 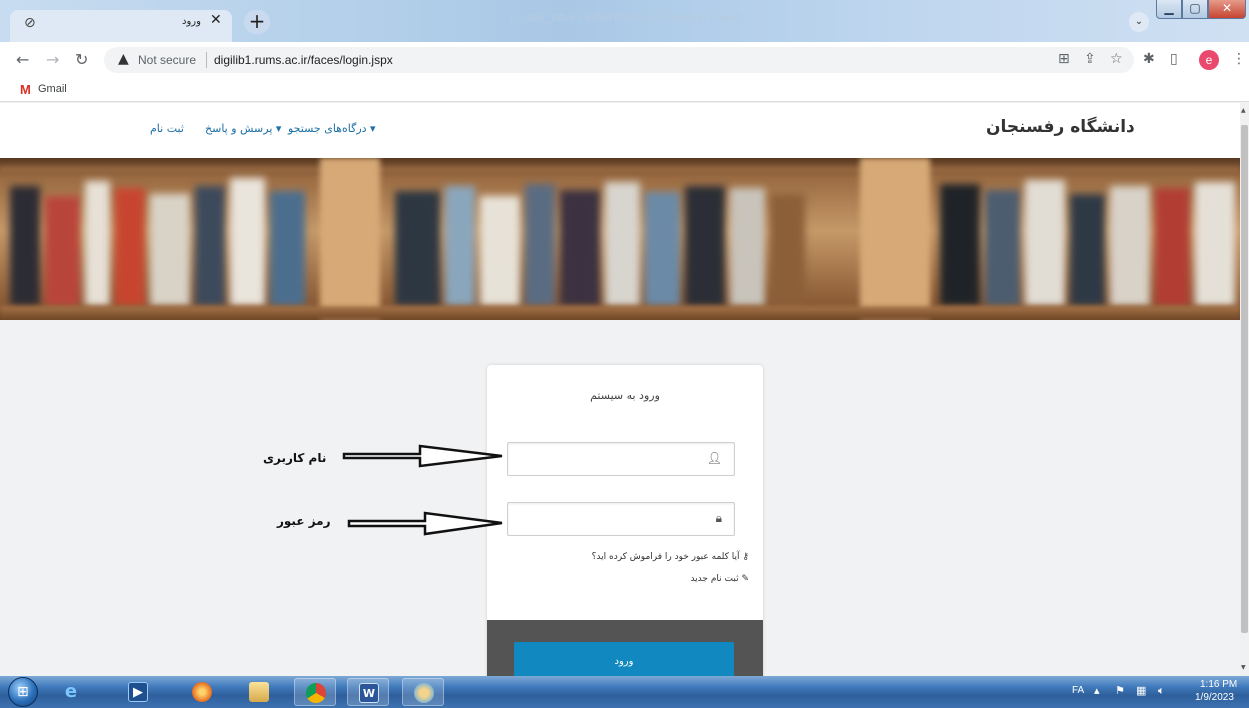 I want to click on nav-register: ثبت نام, so click(x=167, y=128).